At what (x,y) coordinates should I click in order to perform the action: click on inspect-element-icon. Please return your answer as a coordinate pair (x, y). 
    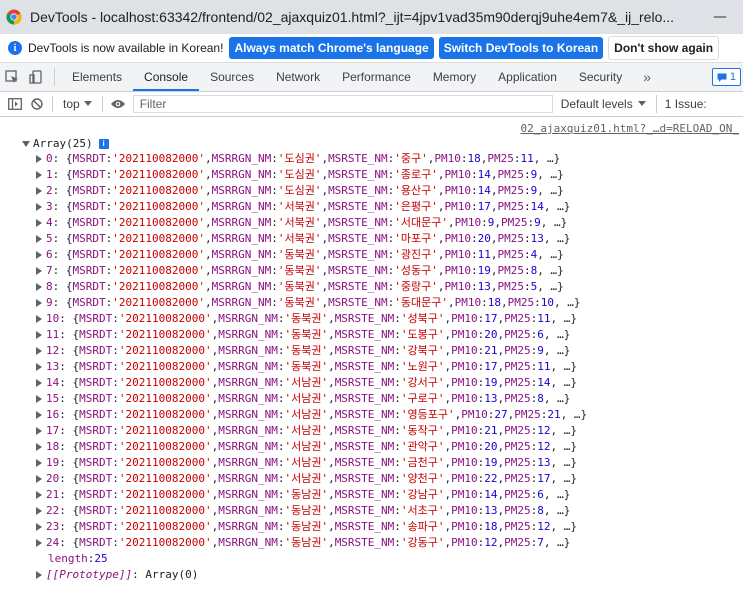
    Looking at the image, I should click on (12, 77).